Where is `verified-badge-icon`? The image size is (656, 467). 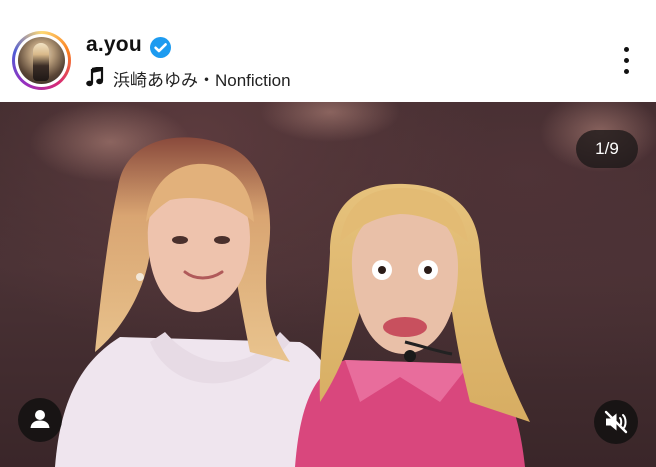 verified-badge-icon is located at coordinates (160, 47).